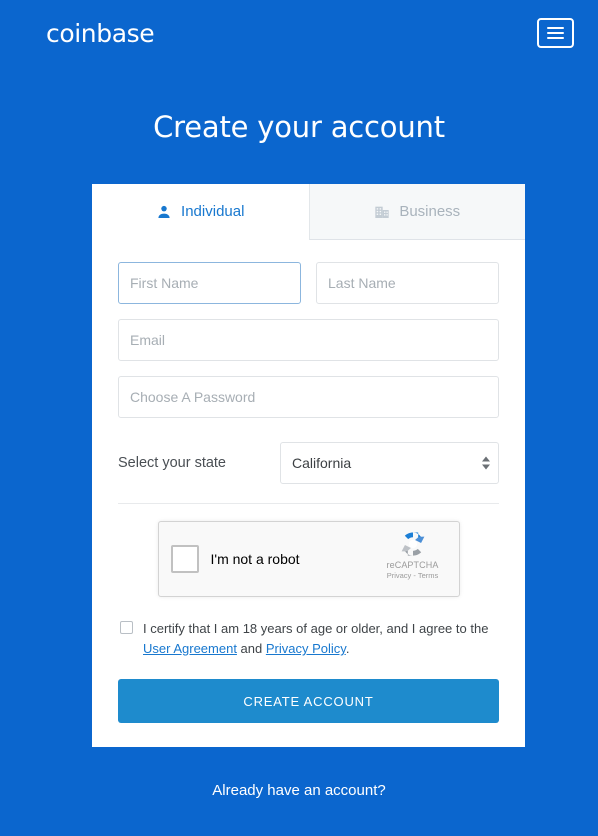 This screenshot has height=836, width=598. What do you see at coordinates (347, 648) in the screenshot?
I see `certify-text-after: .` at bounding box center [347, 648].